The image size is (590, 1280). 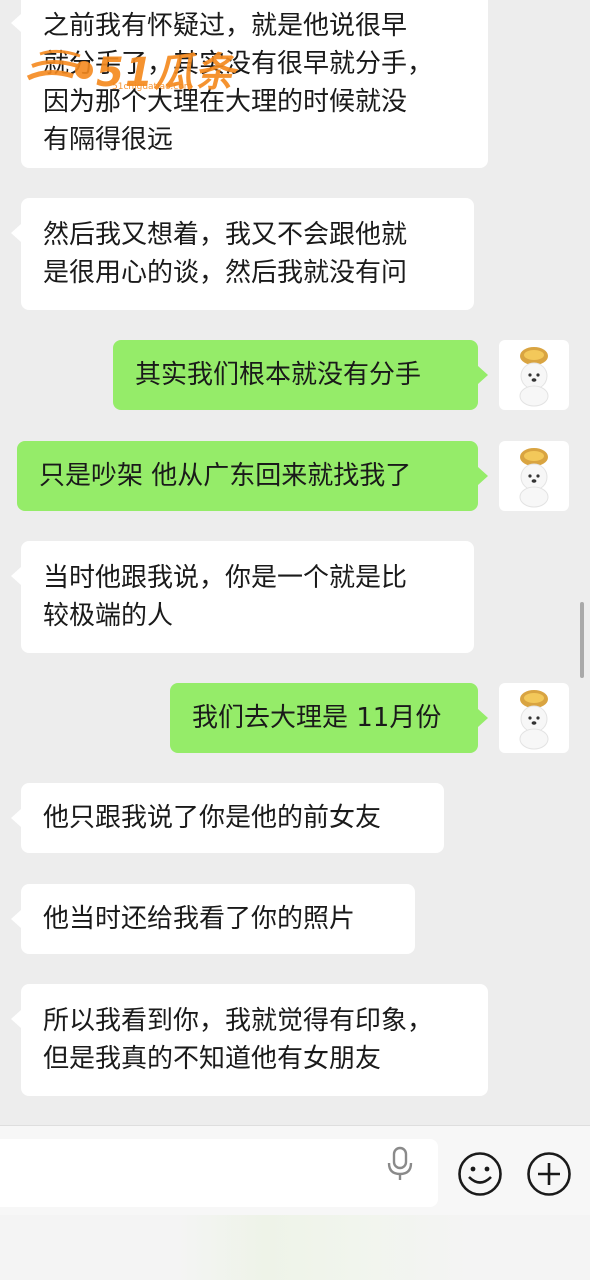 I want to click on message-bubble-sent: 我们去大理是 11月份, so click(x=329, y=718).